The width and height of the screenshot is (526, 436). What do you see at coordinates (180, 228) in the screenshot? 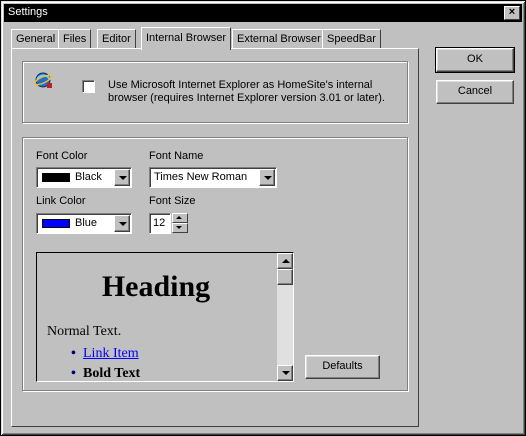
I see `spin-down-button` at bounding box center [180, 228].